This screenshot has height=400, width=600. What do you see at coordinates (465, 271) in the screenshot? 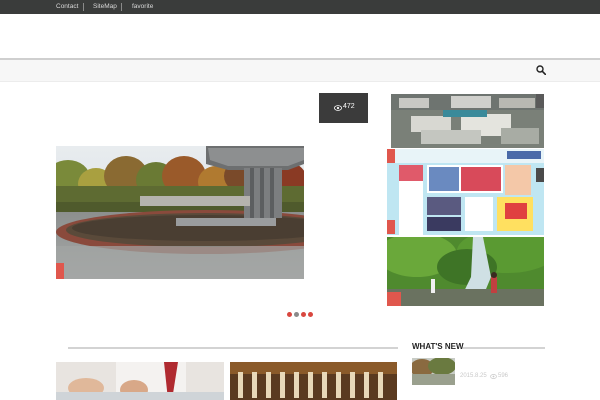
I see `side-thumb-waterfall` at bounding box center [465, 271].